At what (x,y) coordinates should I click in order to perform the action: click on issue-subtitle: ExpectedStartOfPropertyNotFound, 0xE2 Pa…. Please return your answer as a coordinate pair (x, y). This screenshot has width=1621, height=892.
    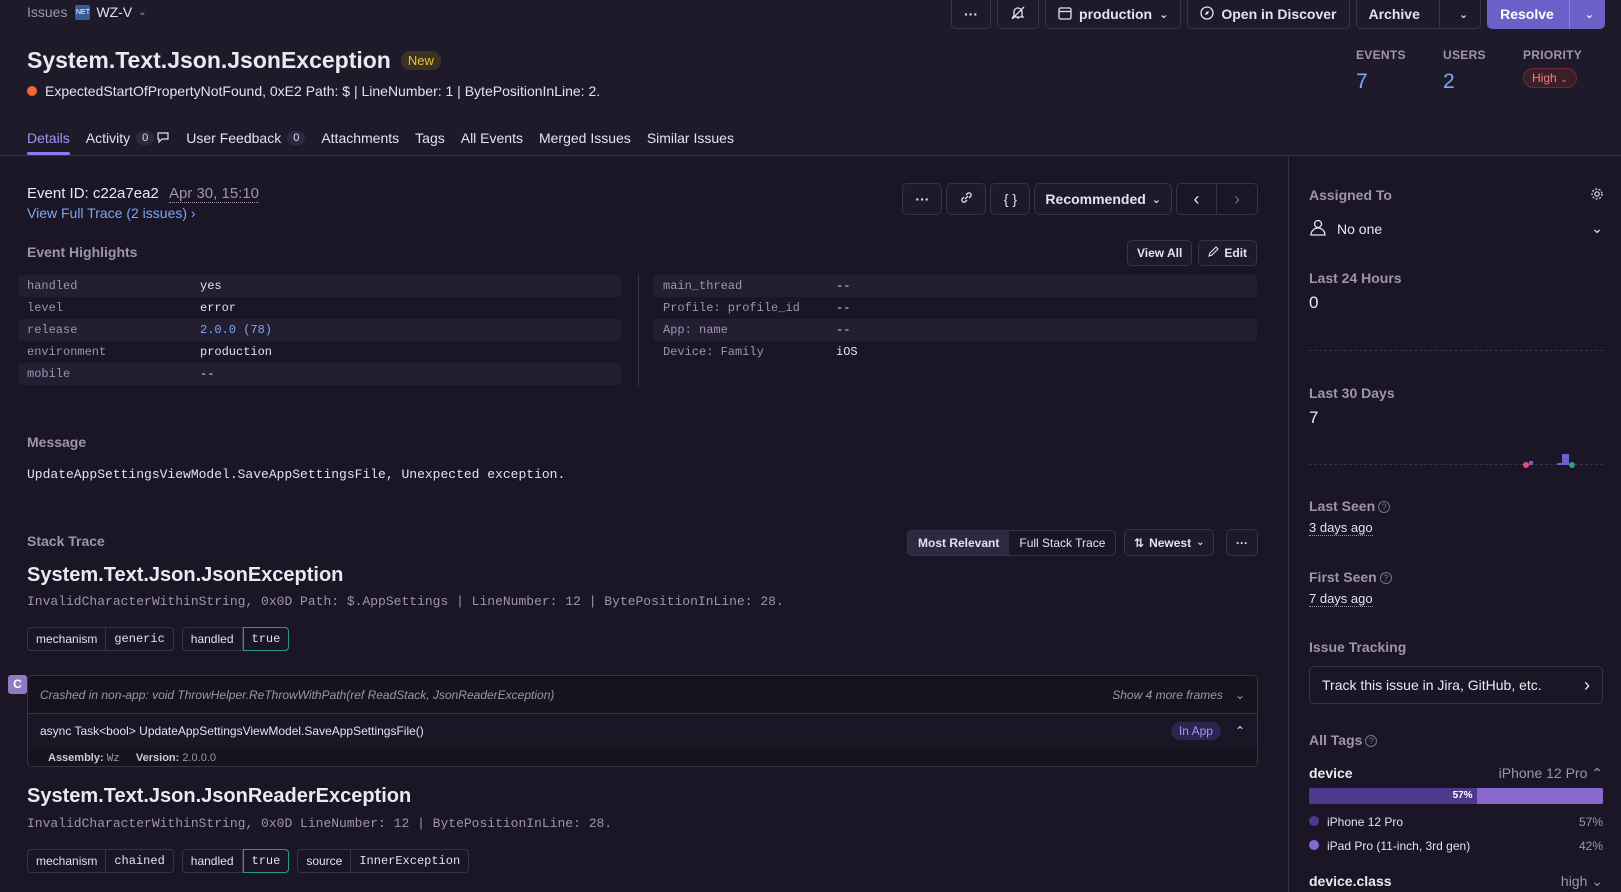
    Looking at the image, I should click on (313, 91).